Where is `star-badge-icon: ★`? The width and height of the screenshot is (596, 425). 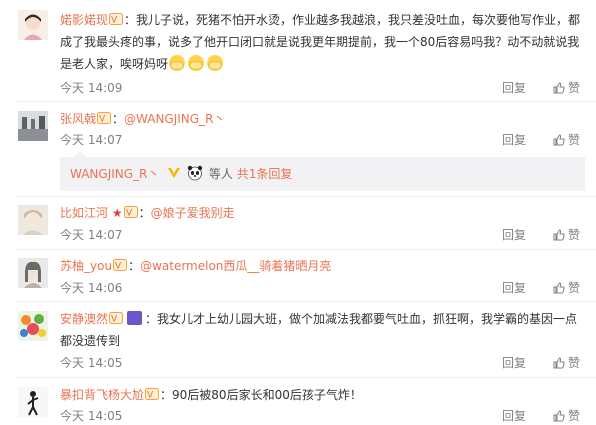 star-badge-icon: ★ is located at coordinates (115, 213).